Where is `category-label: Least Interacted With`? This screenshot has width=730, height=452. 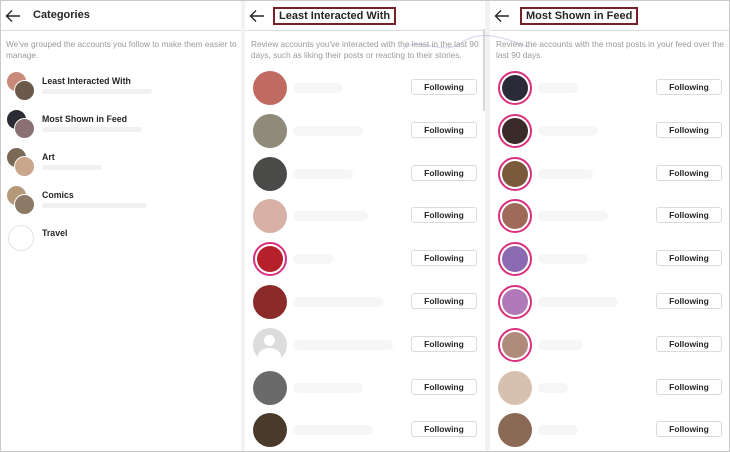
category-label: Least Interacted With is located at coordinates (86, 81).